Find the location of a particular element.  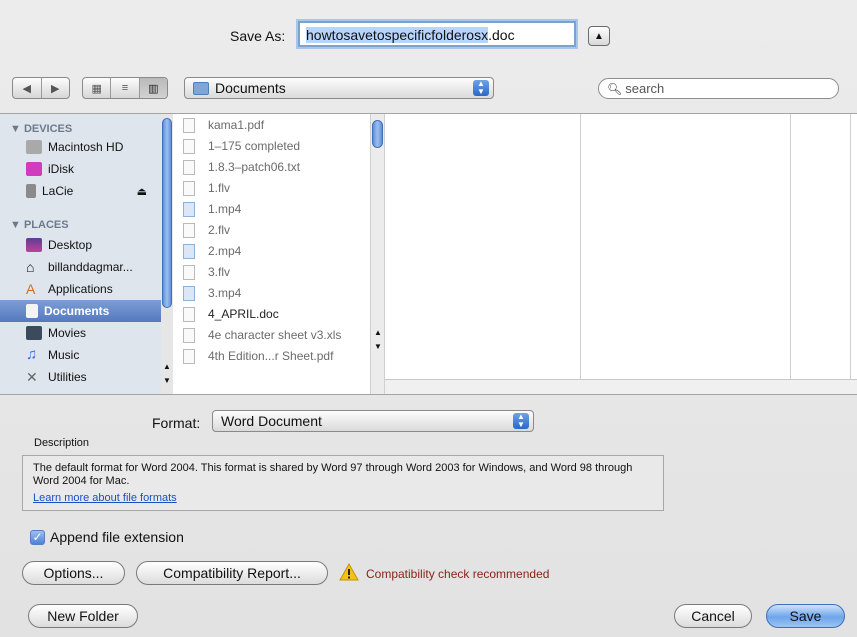

sidebar-item-movies: Movies is located at coordinates (80, 333).